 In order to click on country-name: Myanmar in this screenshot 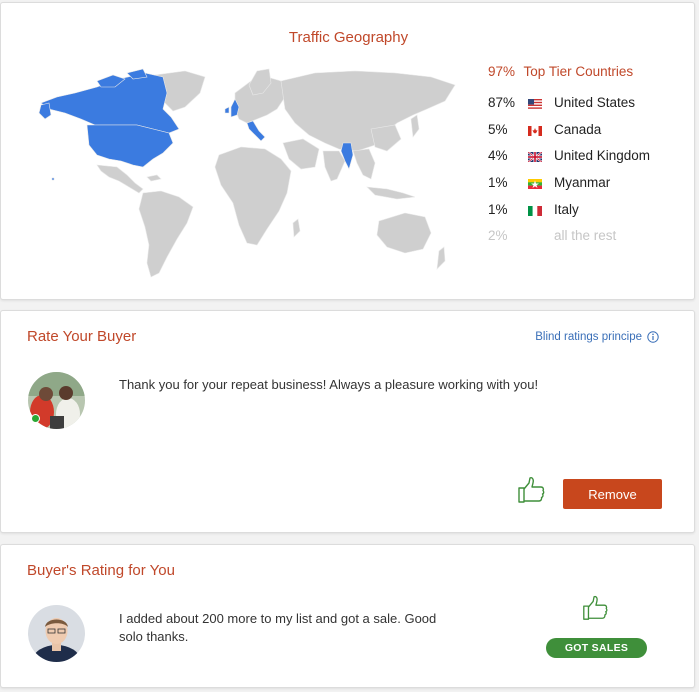, I will do `click(582, 182)`.